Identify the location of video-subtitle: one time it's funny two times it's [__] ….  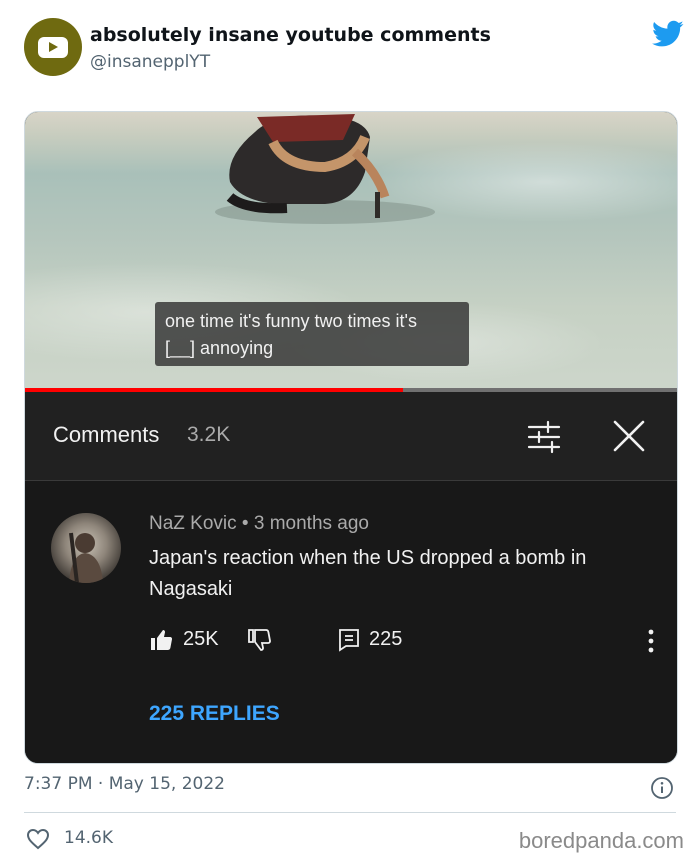
(312, 334).